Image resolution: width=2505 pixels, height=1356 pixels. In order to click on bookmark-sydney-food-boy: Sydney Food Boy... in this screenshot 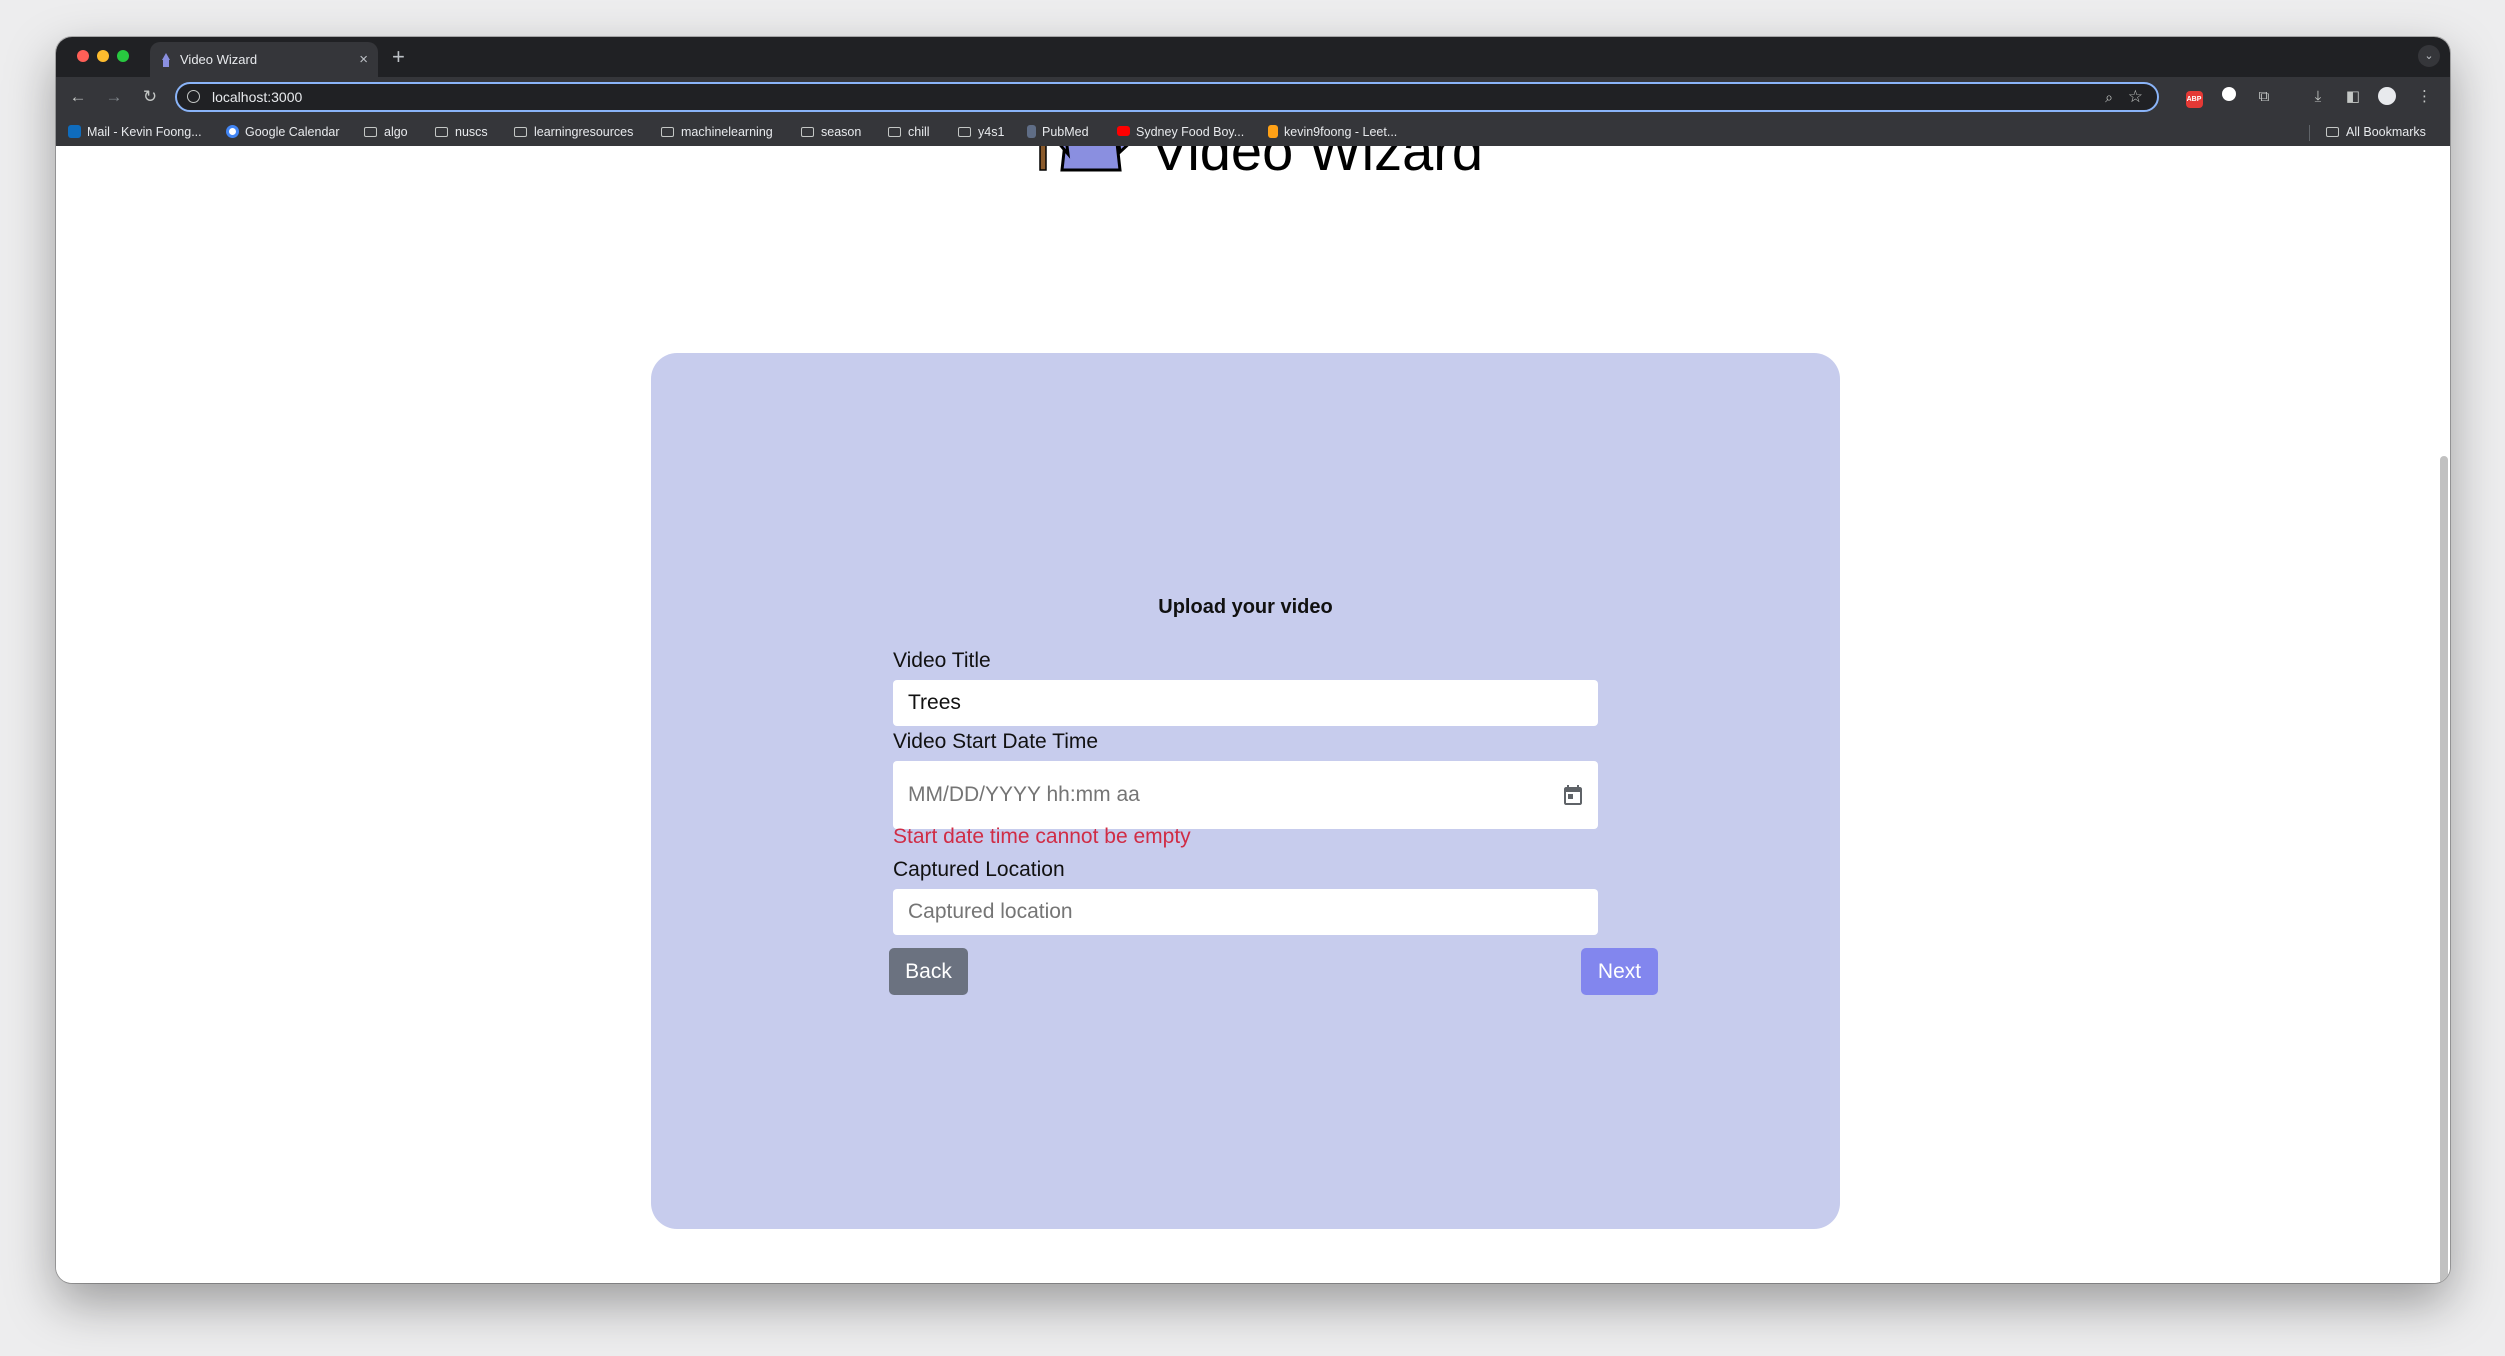, I will do `click(1180, 132)`.